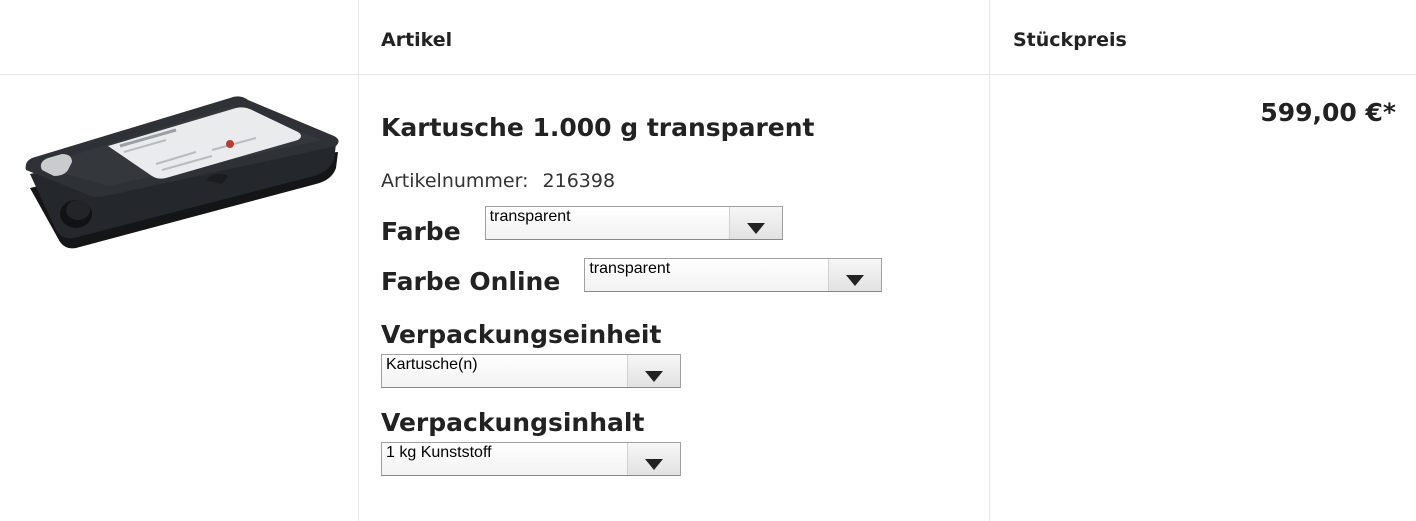 Image resolution: width=1416 pixels, height=521 pixels. I want to click on farbe-online-select-value: transparent, so click(630, 268).